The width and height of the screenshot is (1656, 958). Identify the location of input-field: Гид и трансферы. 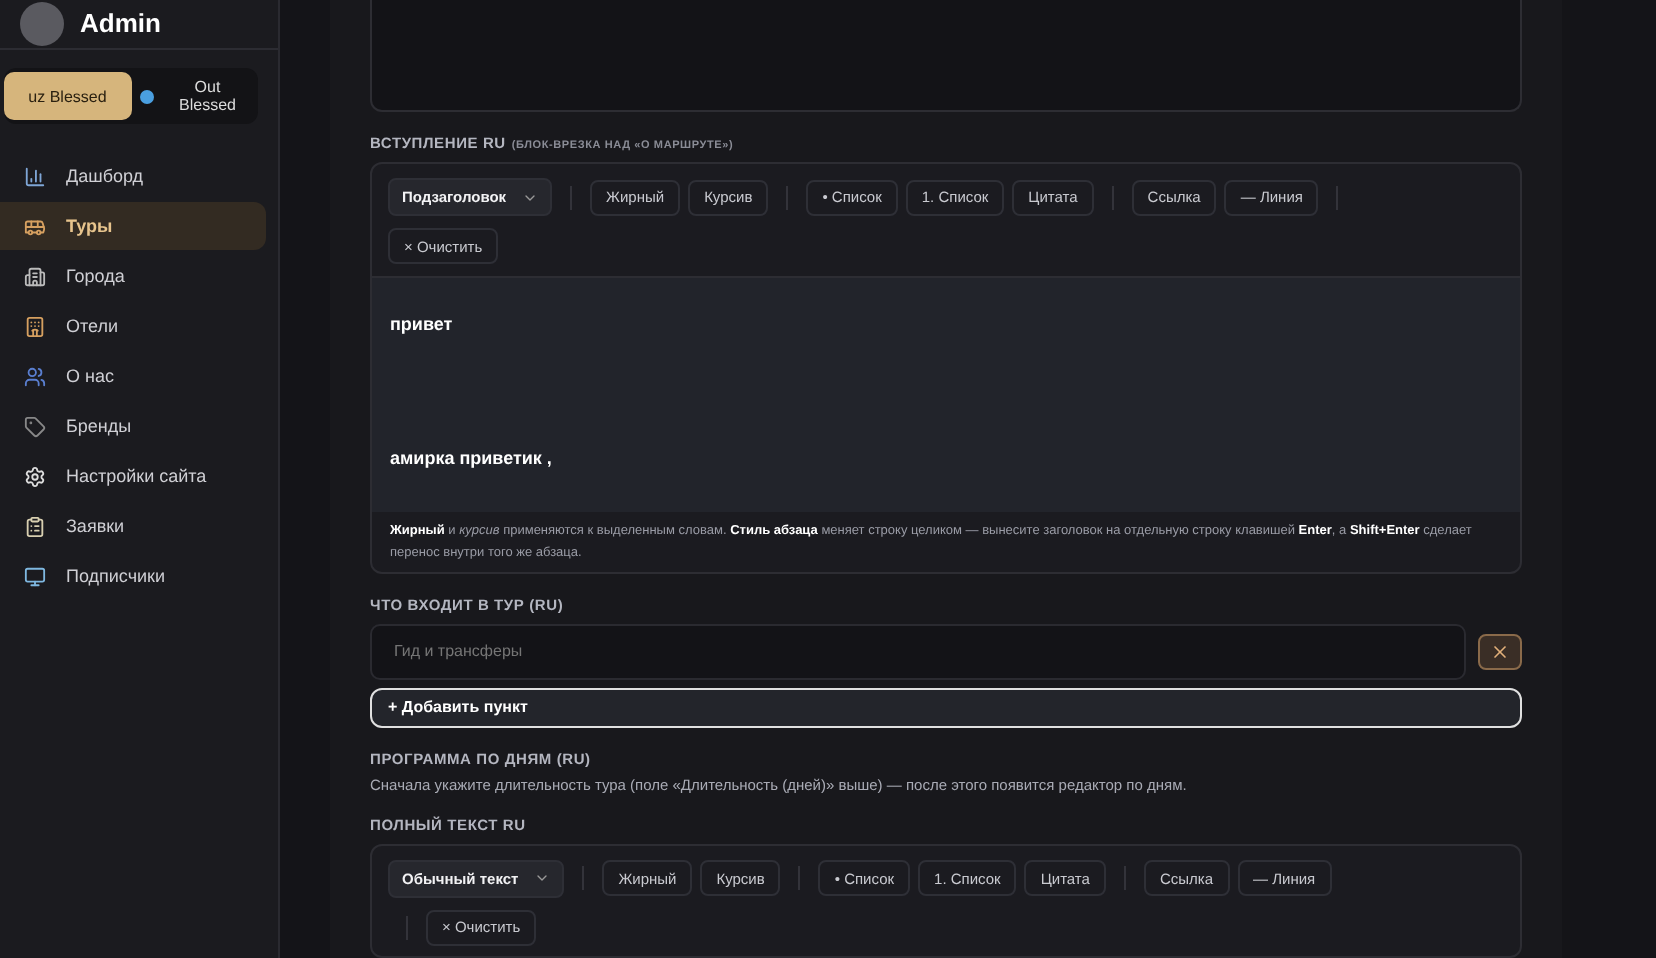
(918, 651).